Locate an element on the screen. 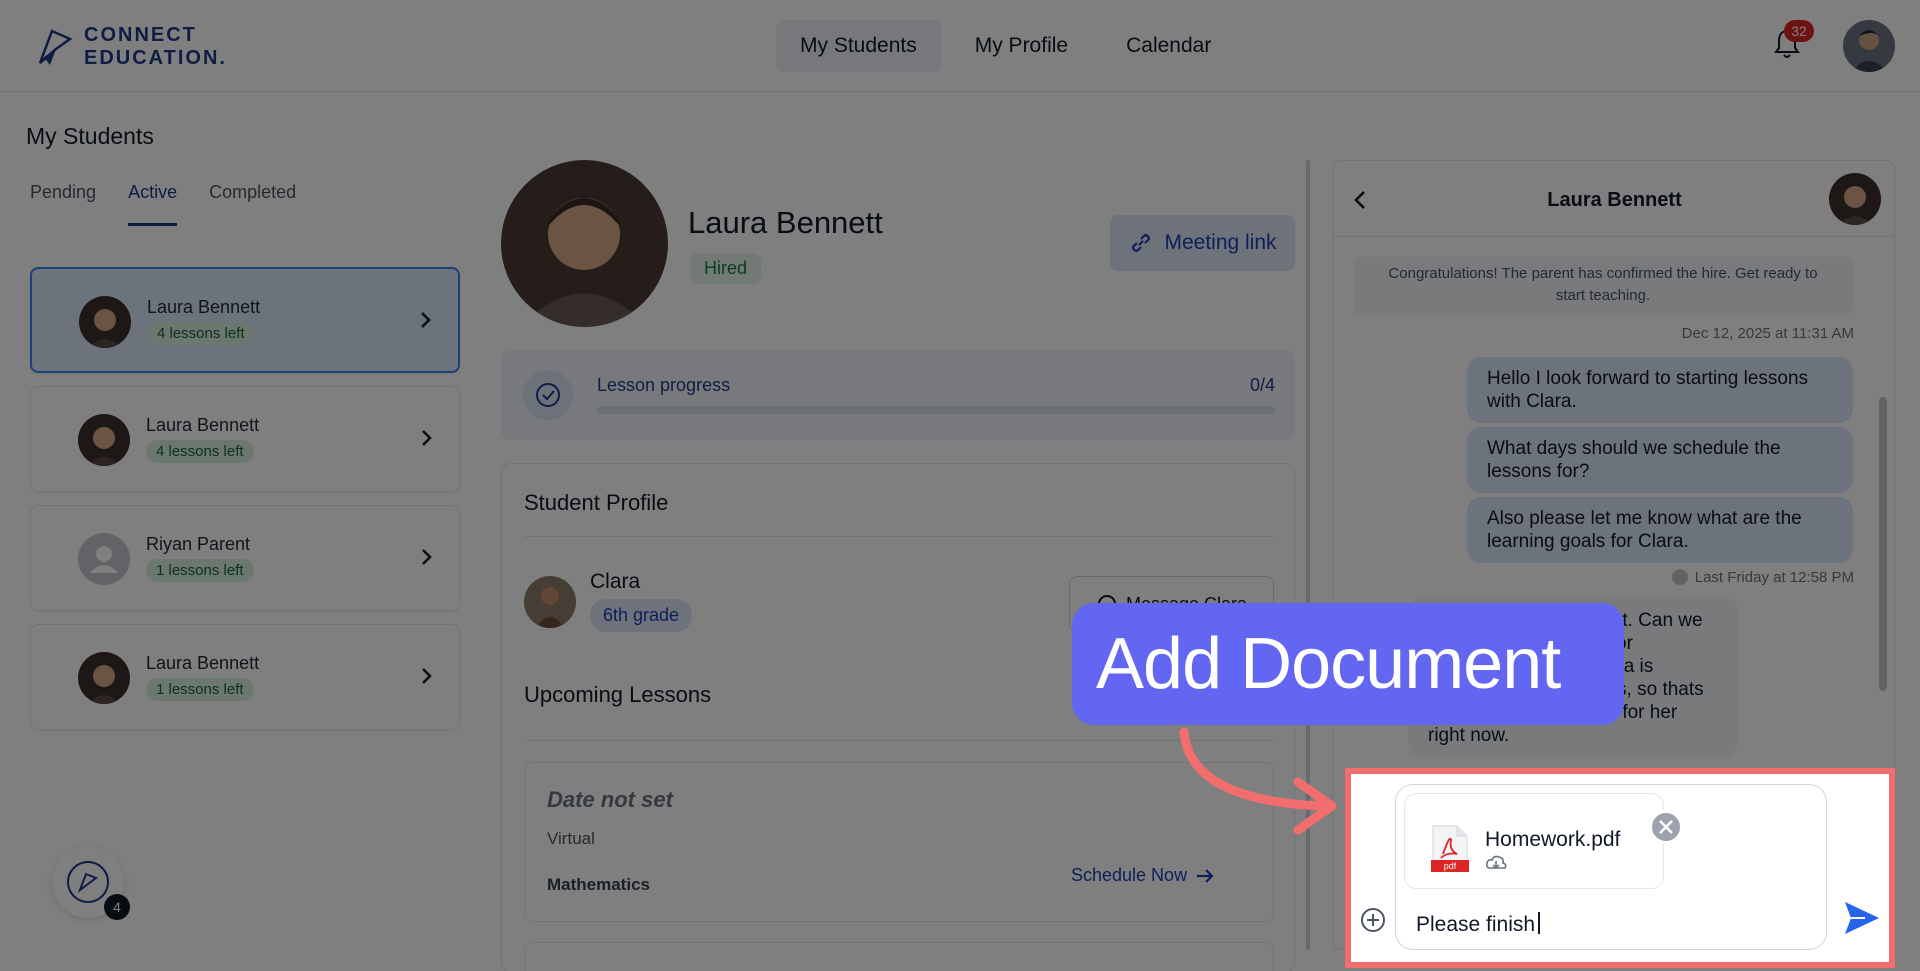  meeting-link-button: Meeting link is located at coordinates (1202, 243).